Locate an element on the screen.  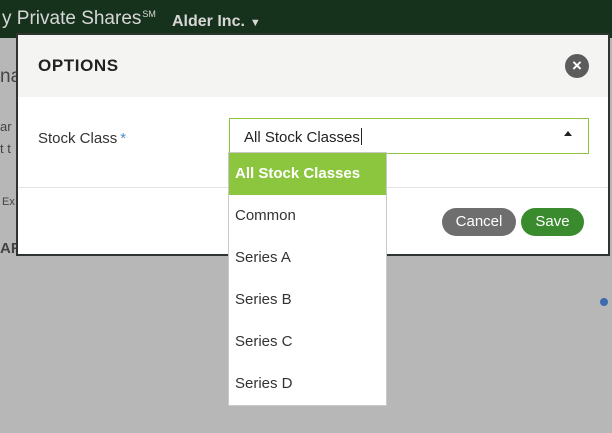
stock-class-label-text: Stock Class is located at coordinates (78, 138).